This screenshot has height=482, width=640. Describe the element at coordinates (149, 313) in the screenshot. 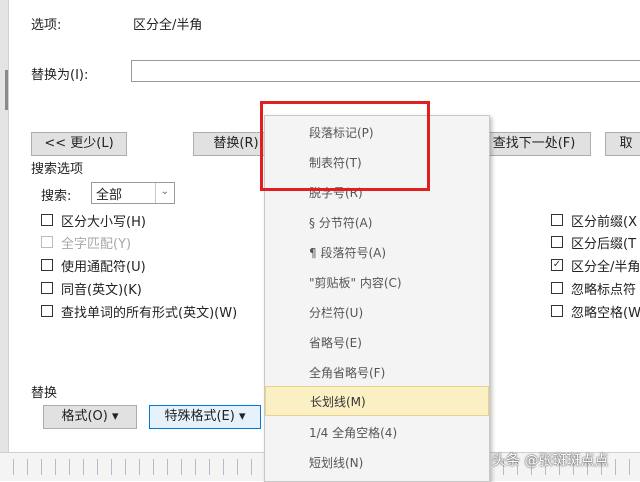

I see `all-word-forms-label: 查找单词的所有形式(英文)(W)` at that location.